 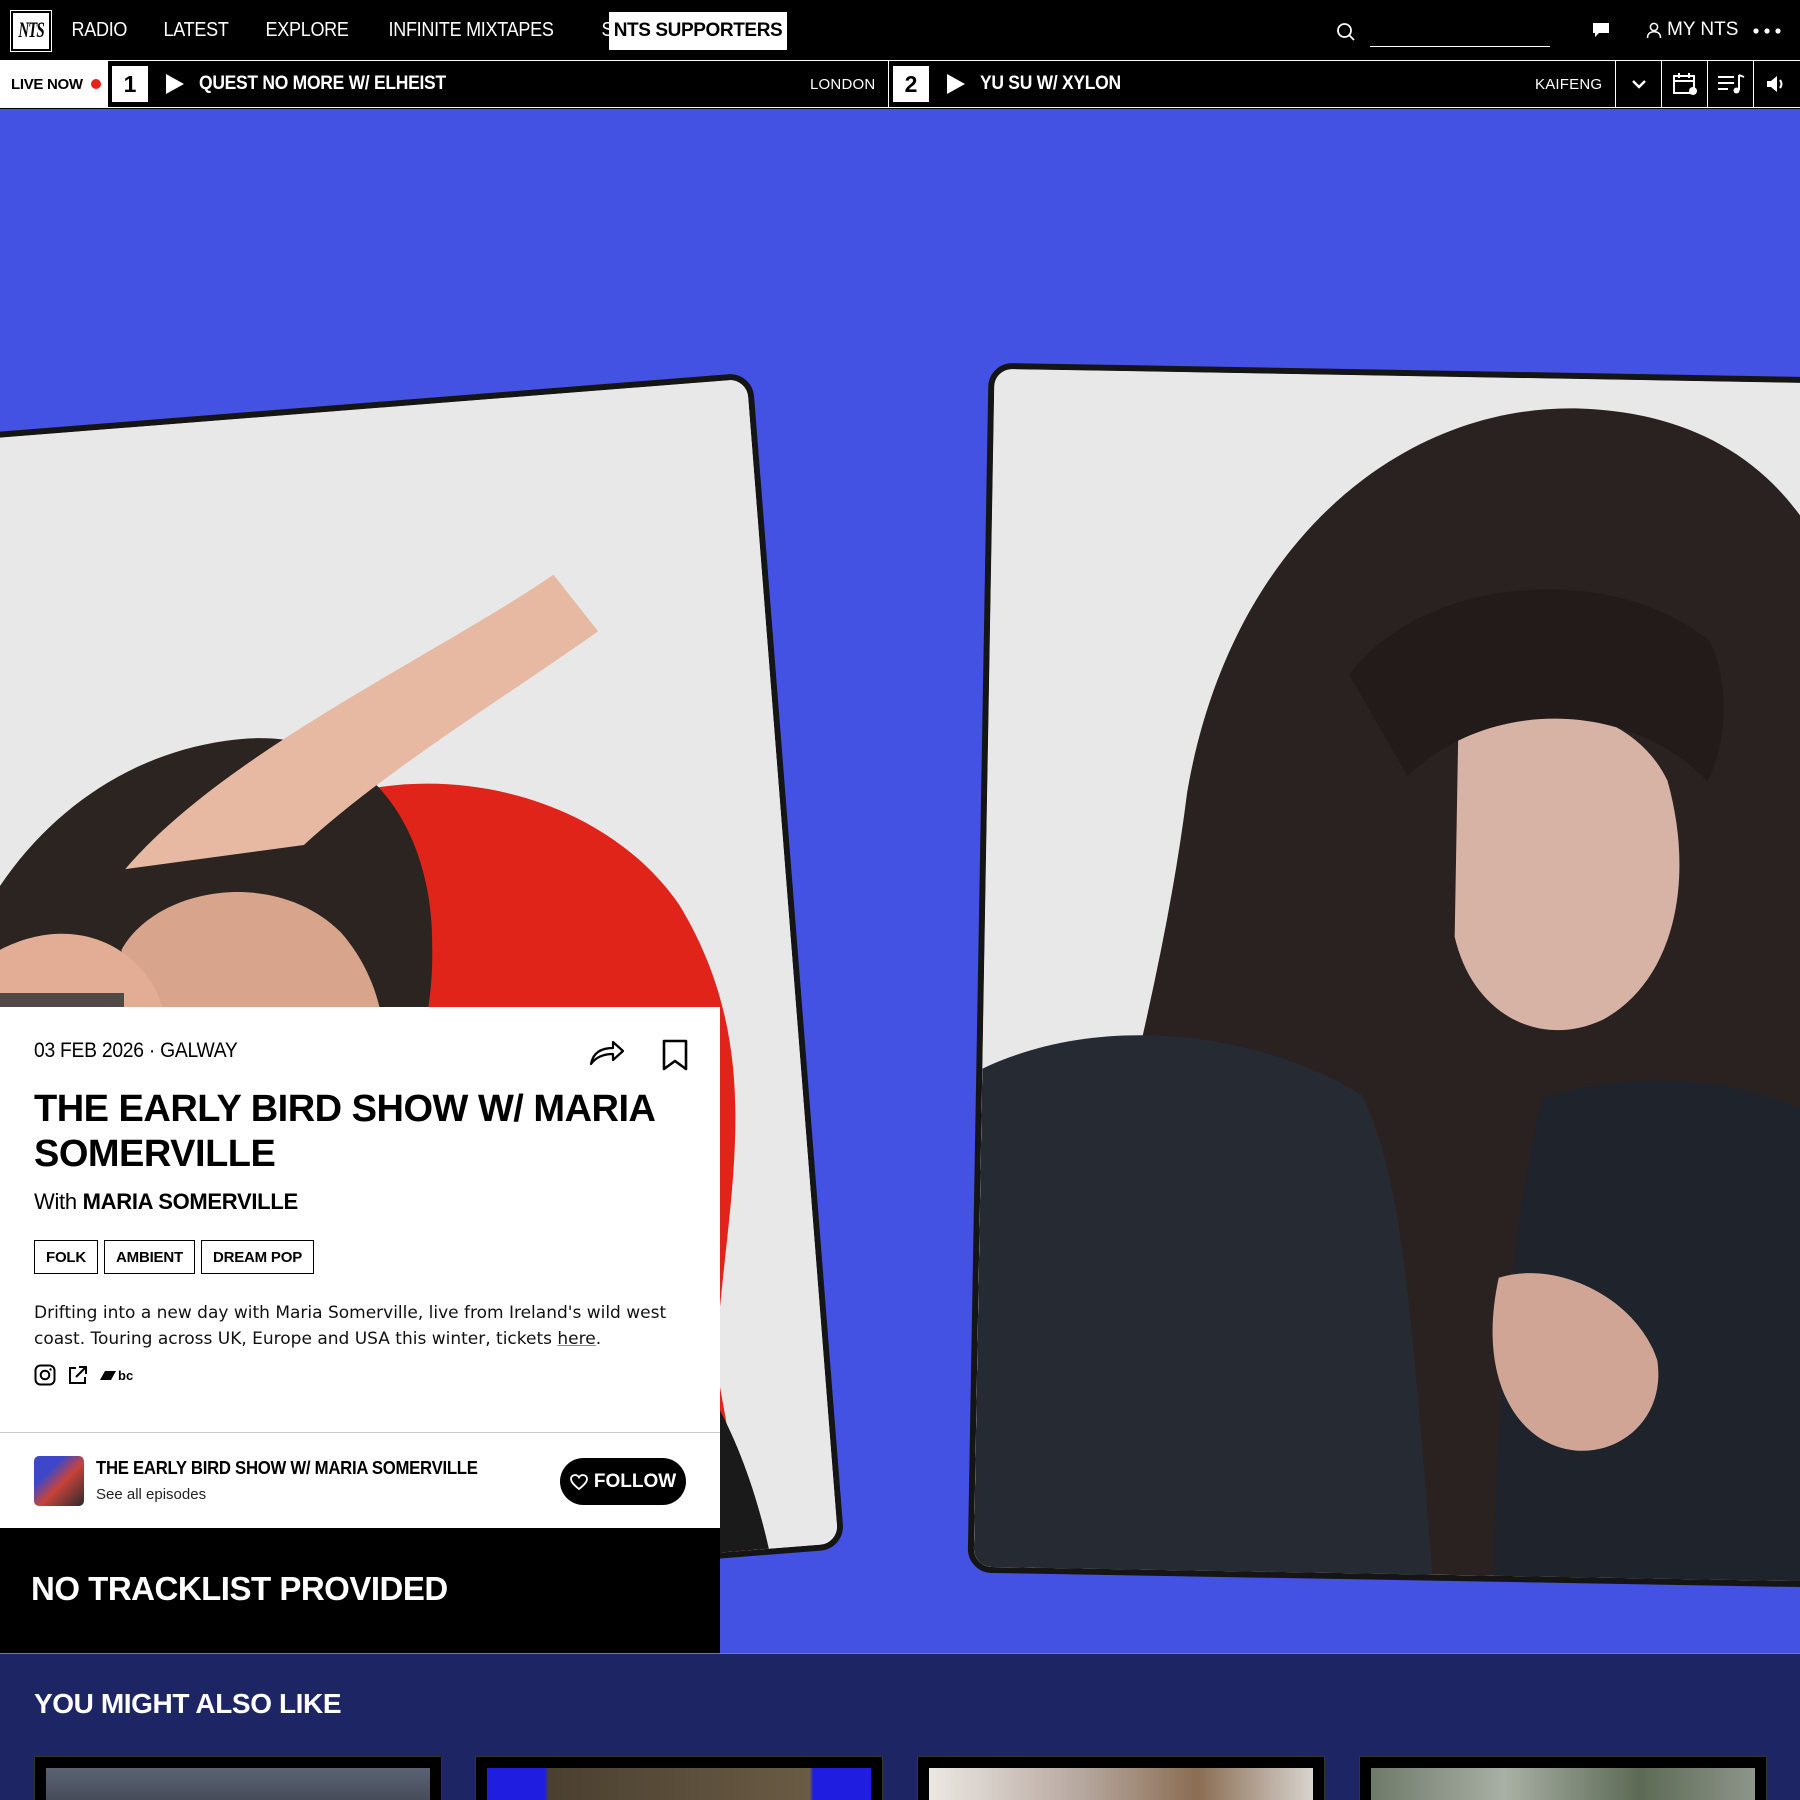 I want to click on tracklist-section: NO TRACKLIST PROVIDED, so click(x=360, y=1590).